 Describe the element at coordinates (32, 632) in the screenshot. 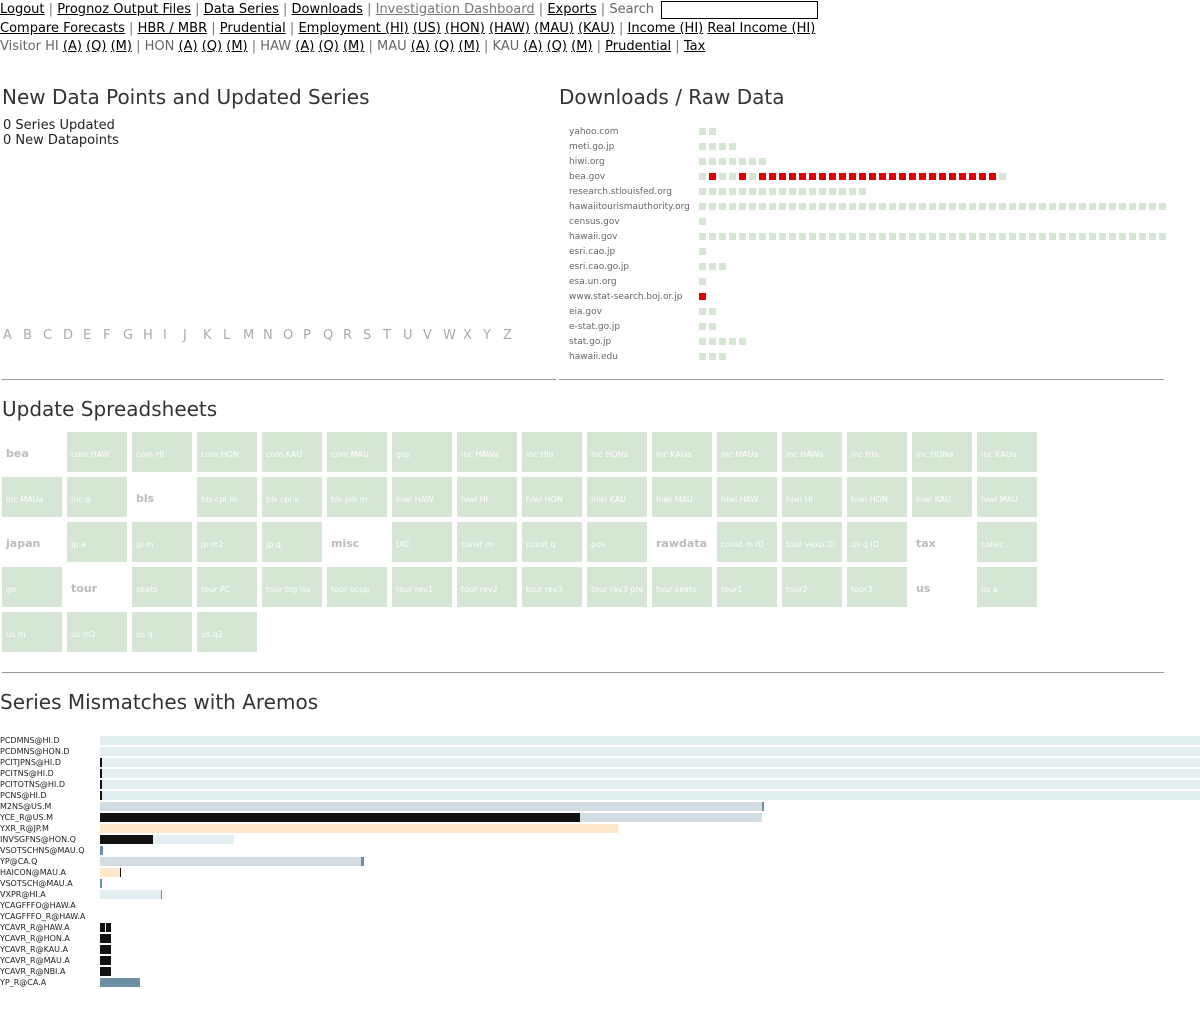

I see `spreadsheet-tile: us m` at that location.